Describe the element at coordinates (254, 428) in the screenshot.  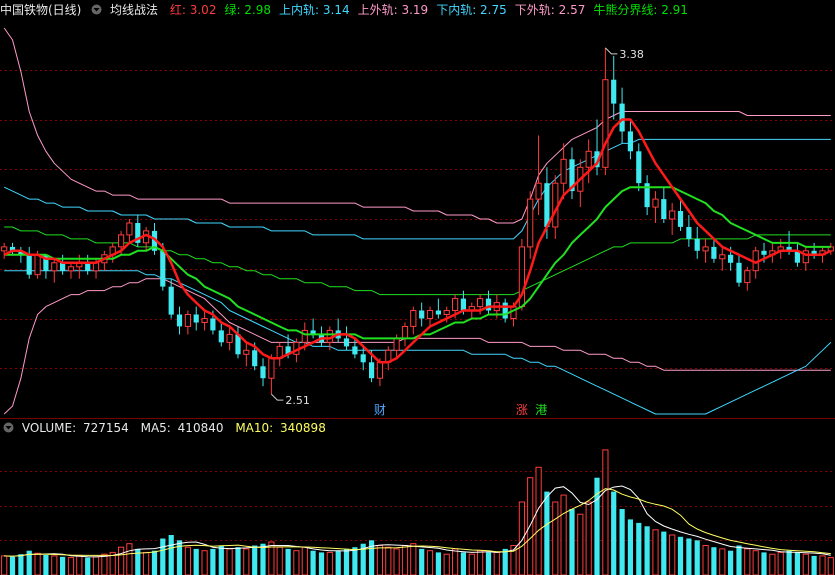
I see `ma10-label: MA10:` at that location.